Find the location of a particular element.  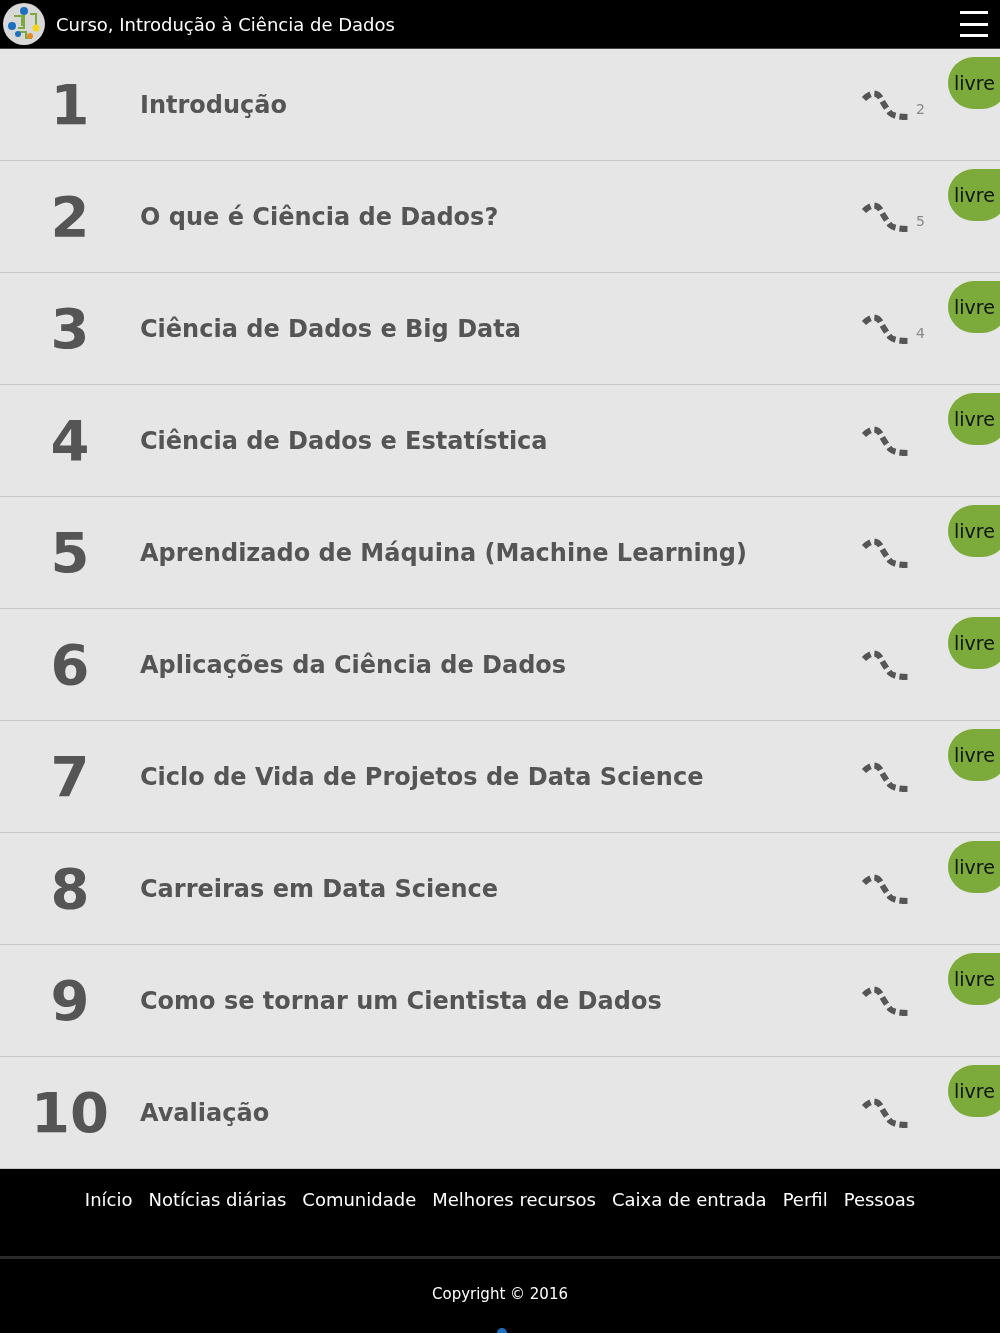

footer-link: Notícias diárias is located at coordinates (217, 1201).